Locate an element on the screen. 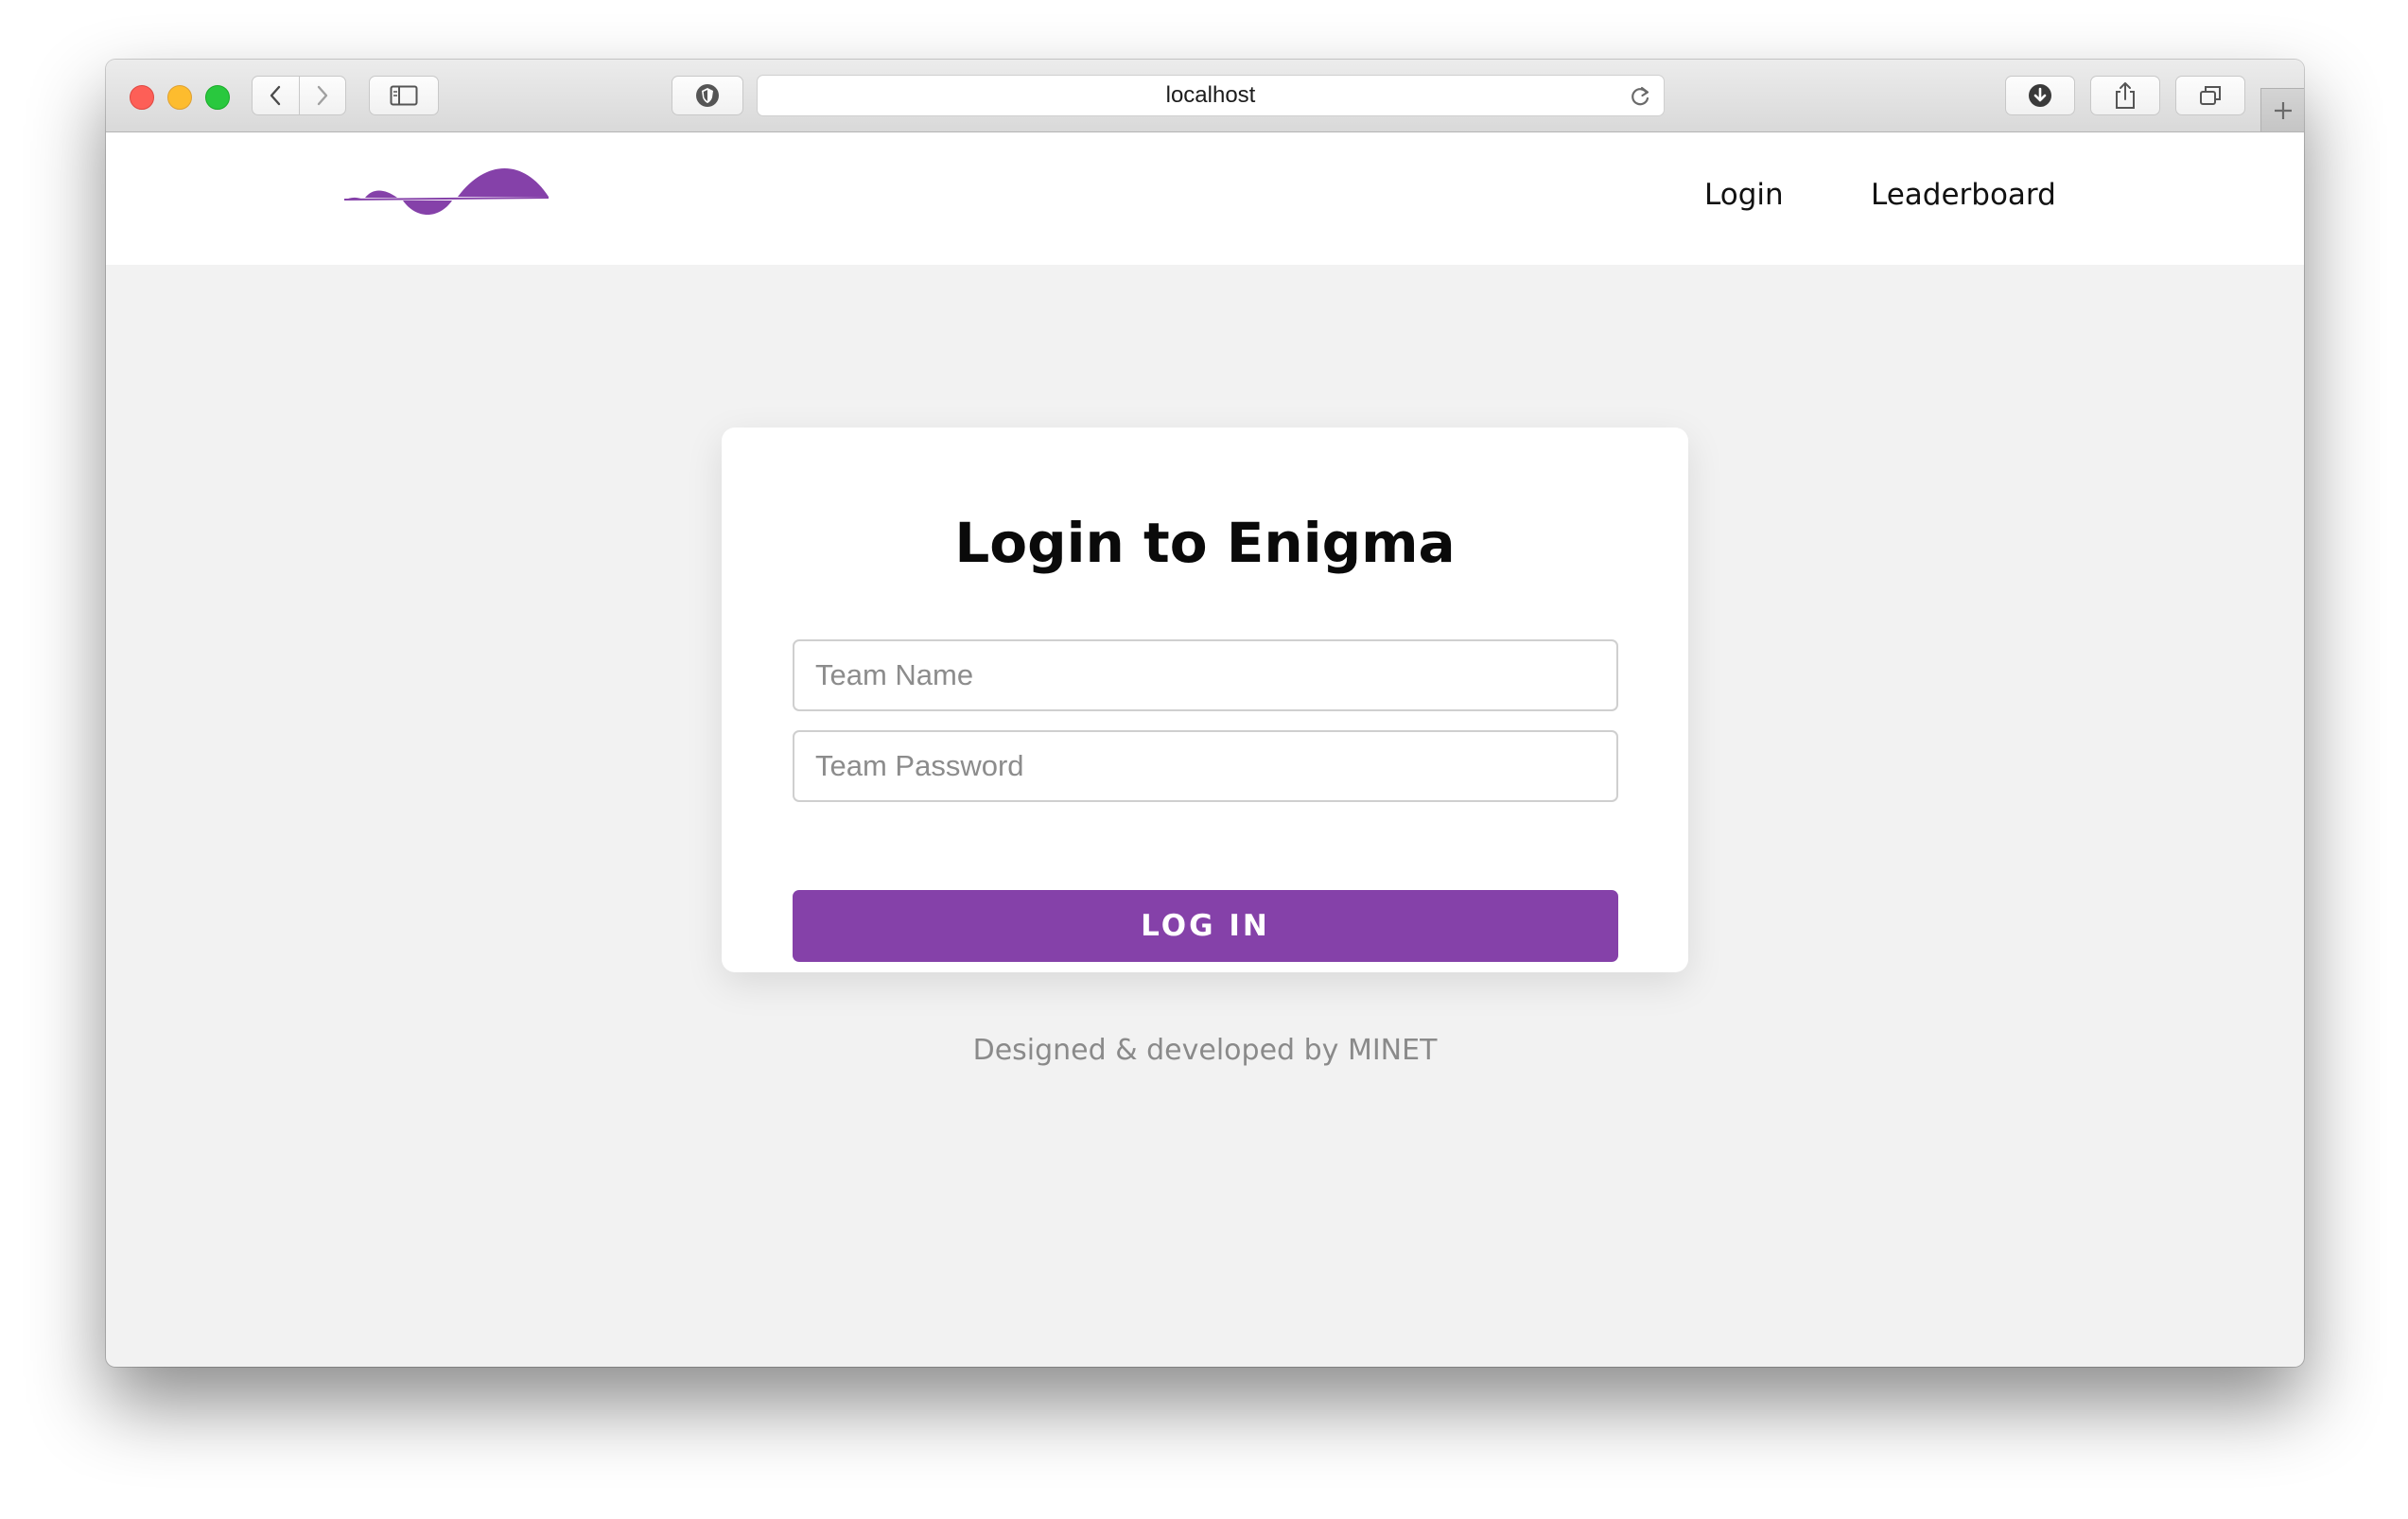 The height and width of the screenshot is (1519, 2408). footer-credit: Designed & developed by MINET is located at coordinates (1205, 1051).